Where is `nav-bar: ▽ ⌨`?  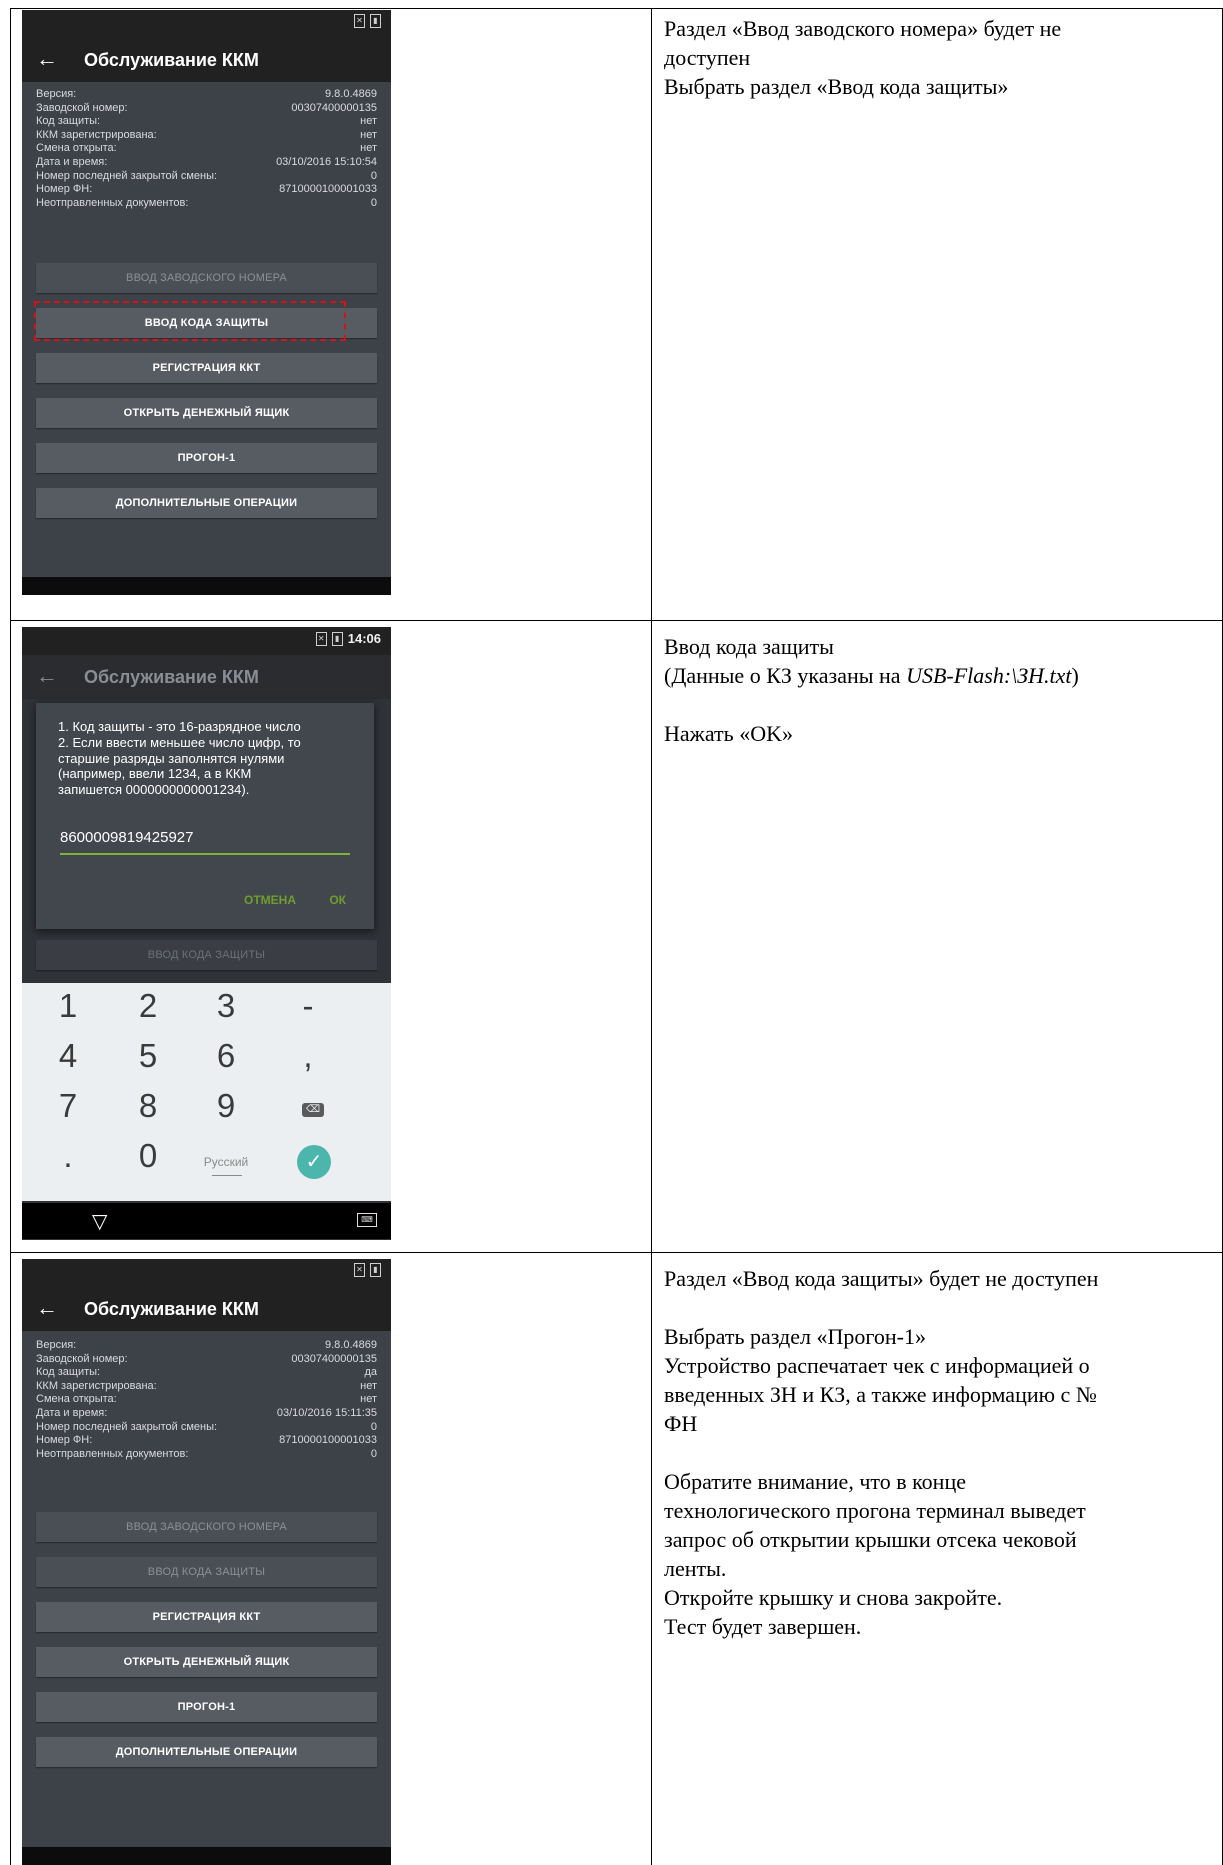
nav-bar: ▽ ⌨ is located at coordinates (206, 1221).